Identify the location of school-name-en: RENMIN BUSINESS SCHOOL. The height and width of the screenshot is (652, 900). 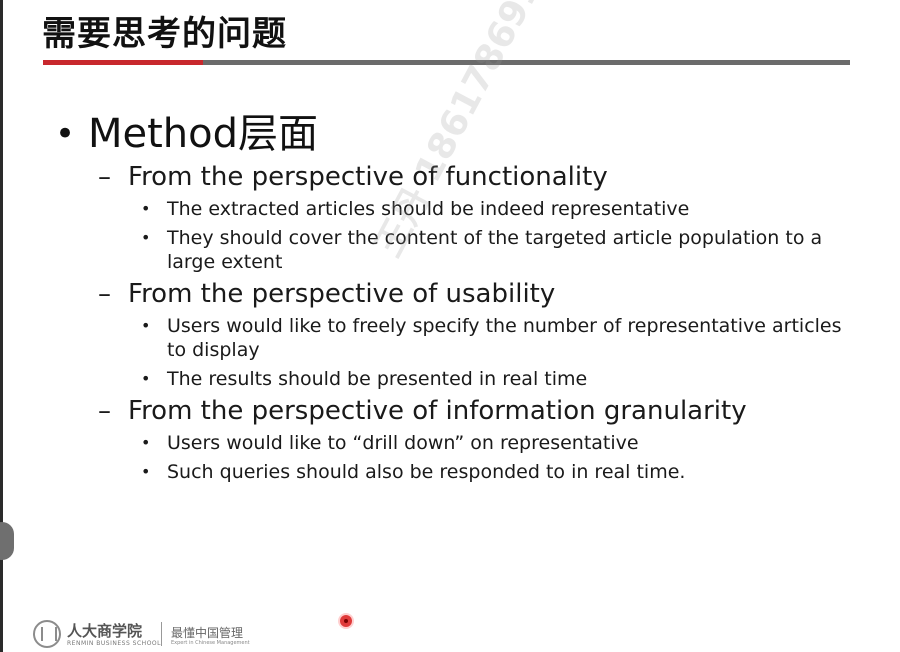
(114, 643).